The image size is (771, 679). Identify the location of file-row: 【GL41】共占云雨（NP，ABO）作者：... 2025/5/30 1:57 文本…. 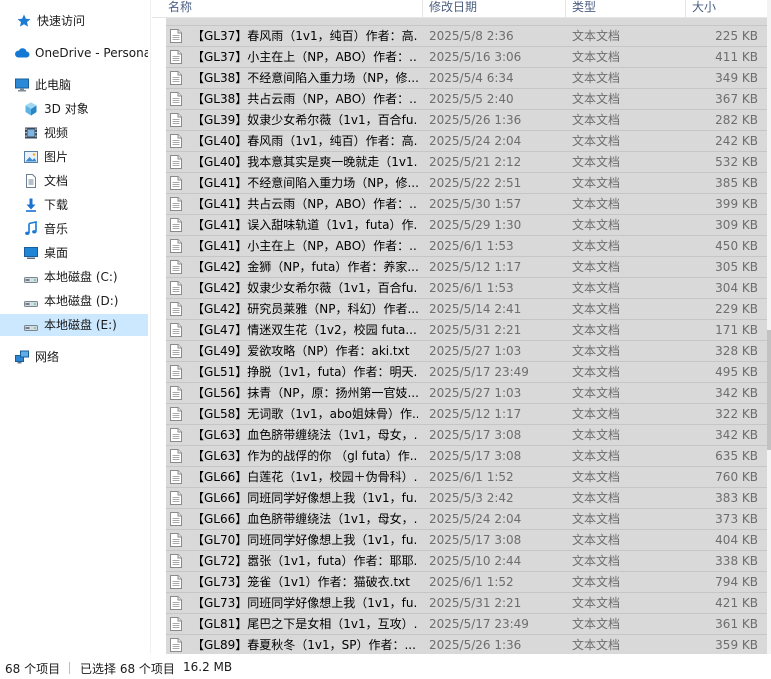
(466, 204).